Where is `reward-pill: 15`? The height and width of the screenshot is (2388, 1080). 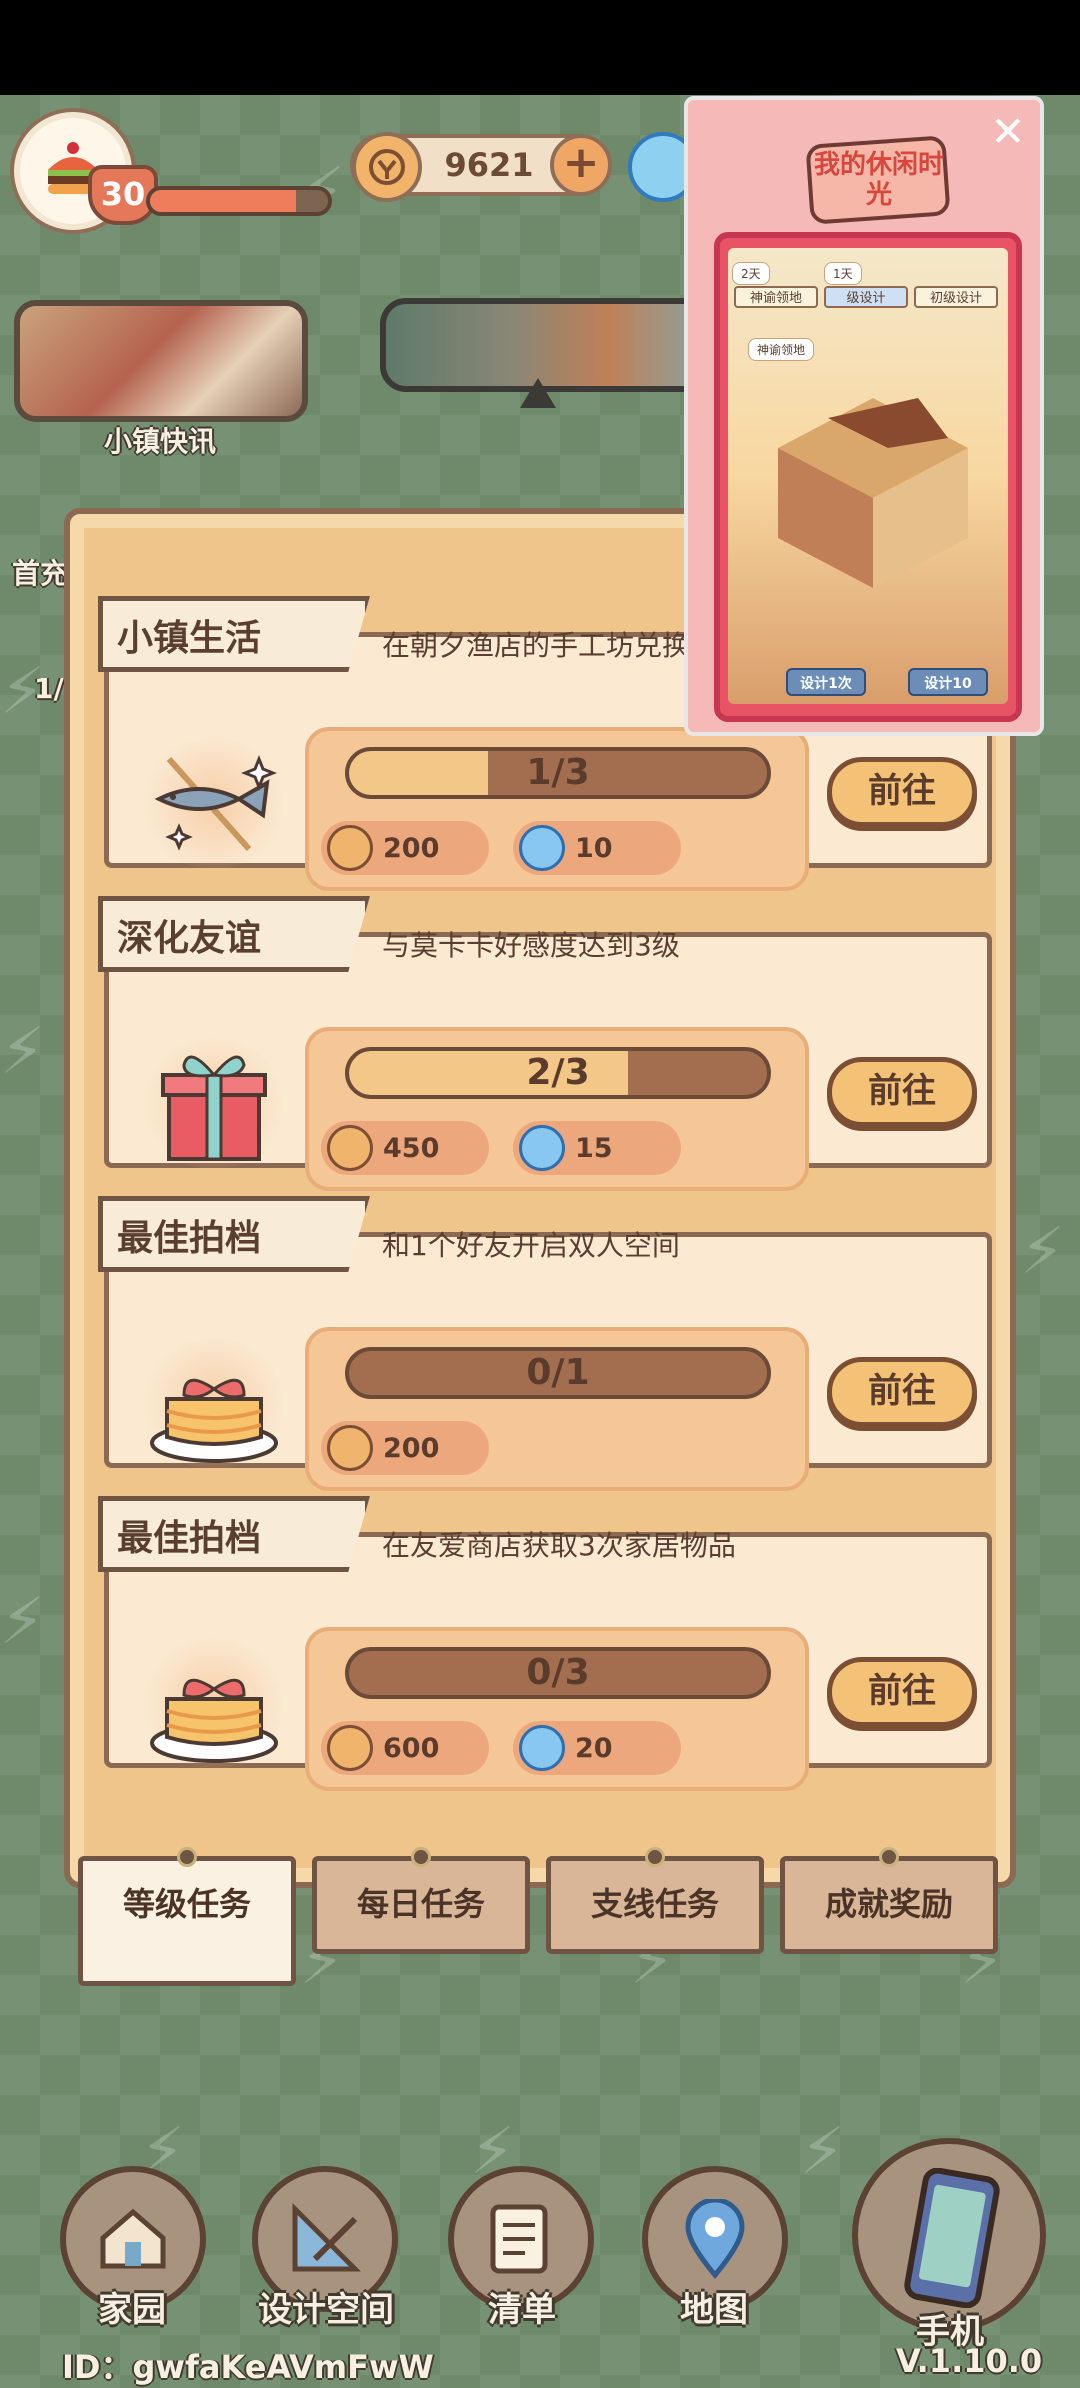
reward-pill: 15 is located at coordinates (597, 1148).